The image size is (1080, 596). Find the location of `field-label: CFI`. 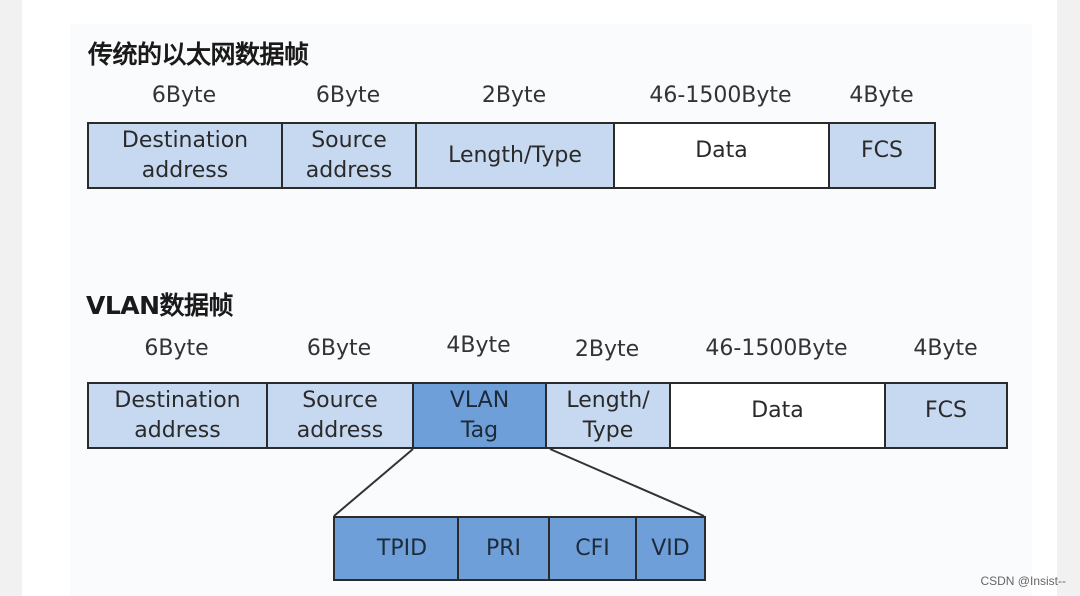

field-label: CFI is located at coordinates (592, 548).